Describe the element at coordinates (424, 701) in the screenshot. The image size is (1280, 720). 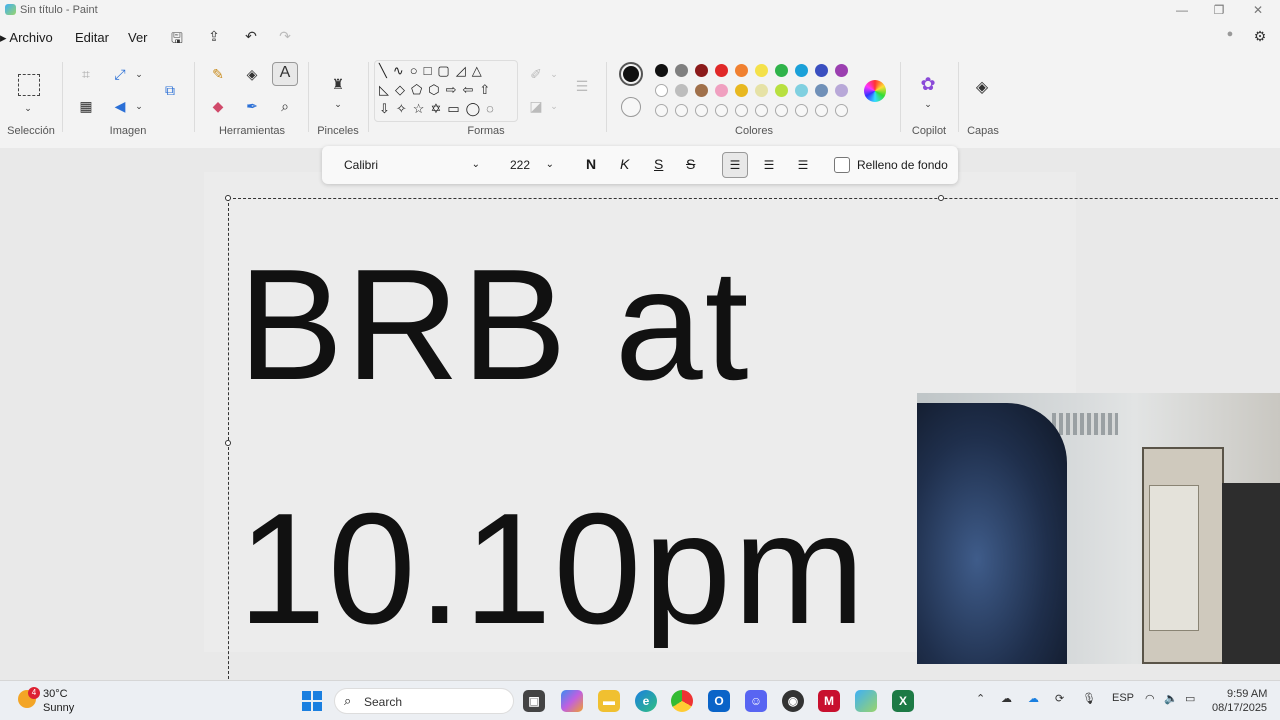
I see `taskbar-search-box: ⌕ Search` at that location.